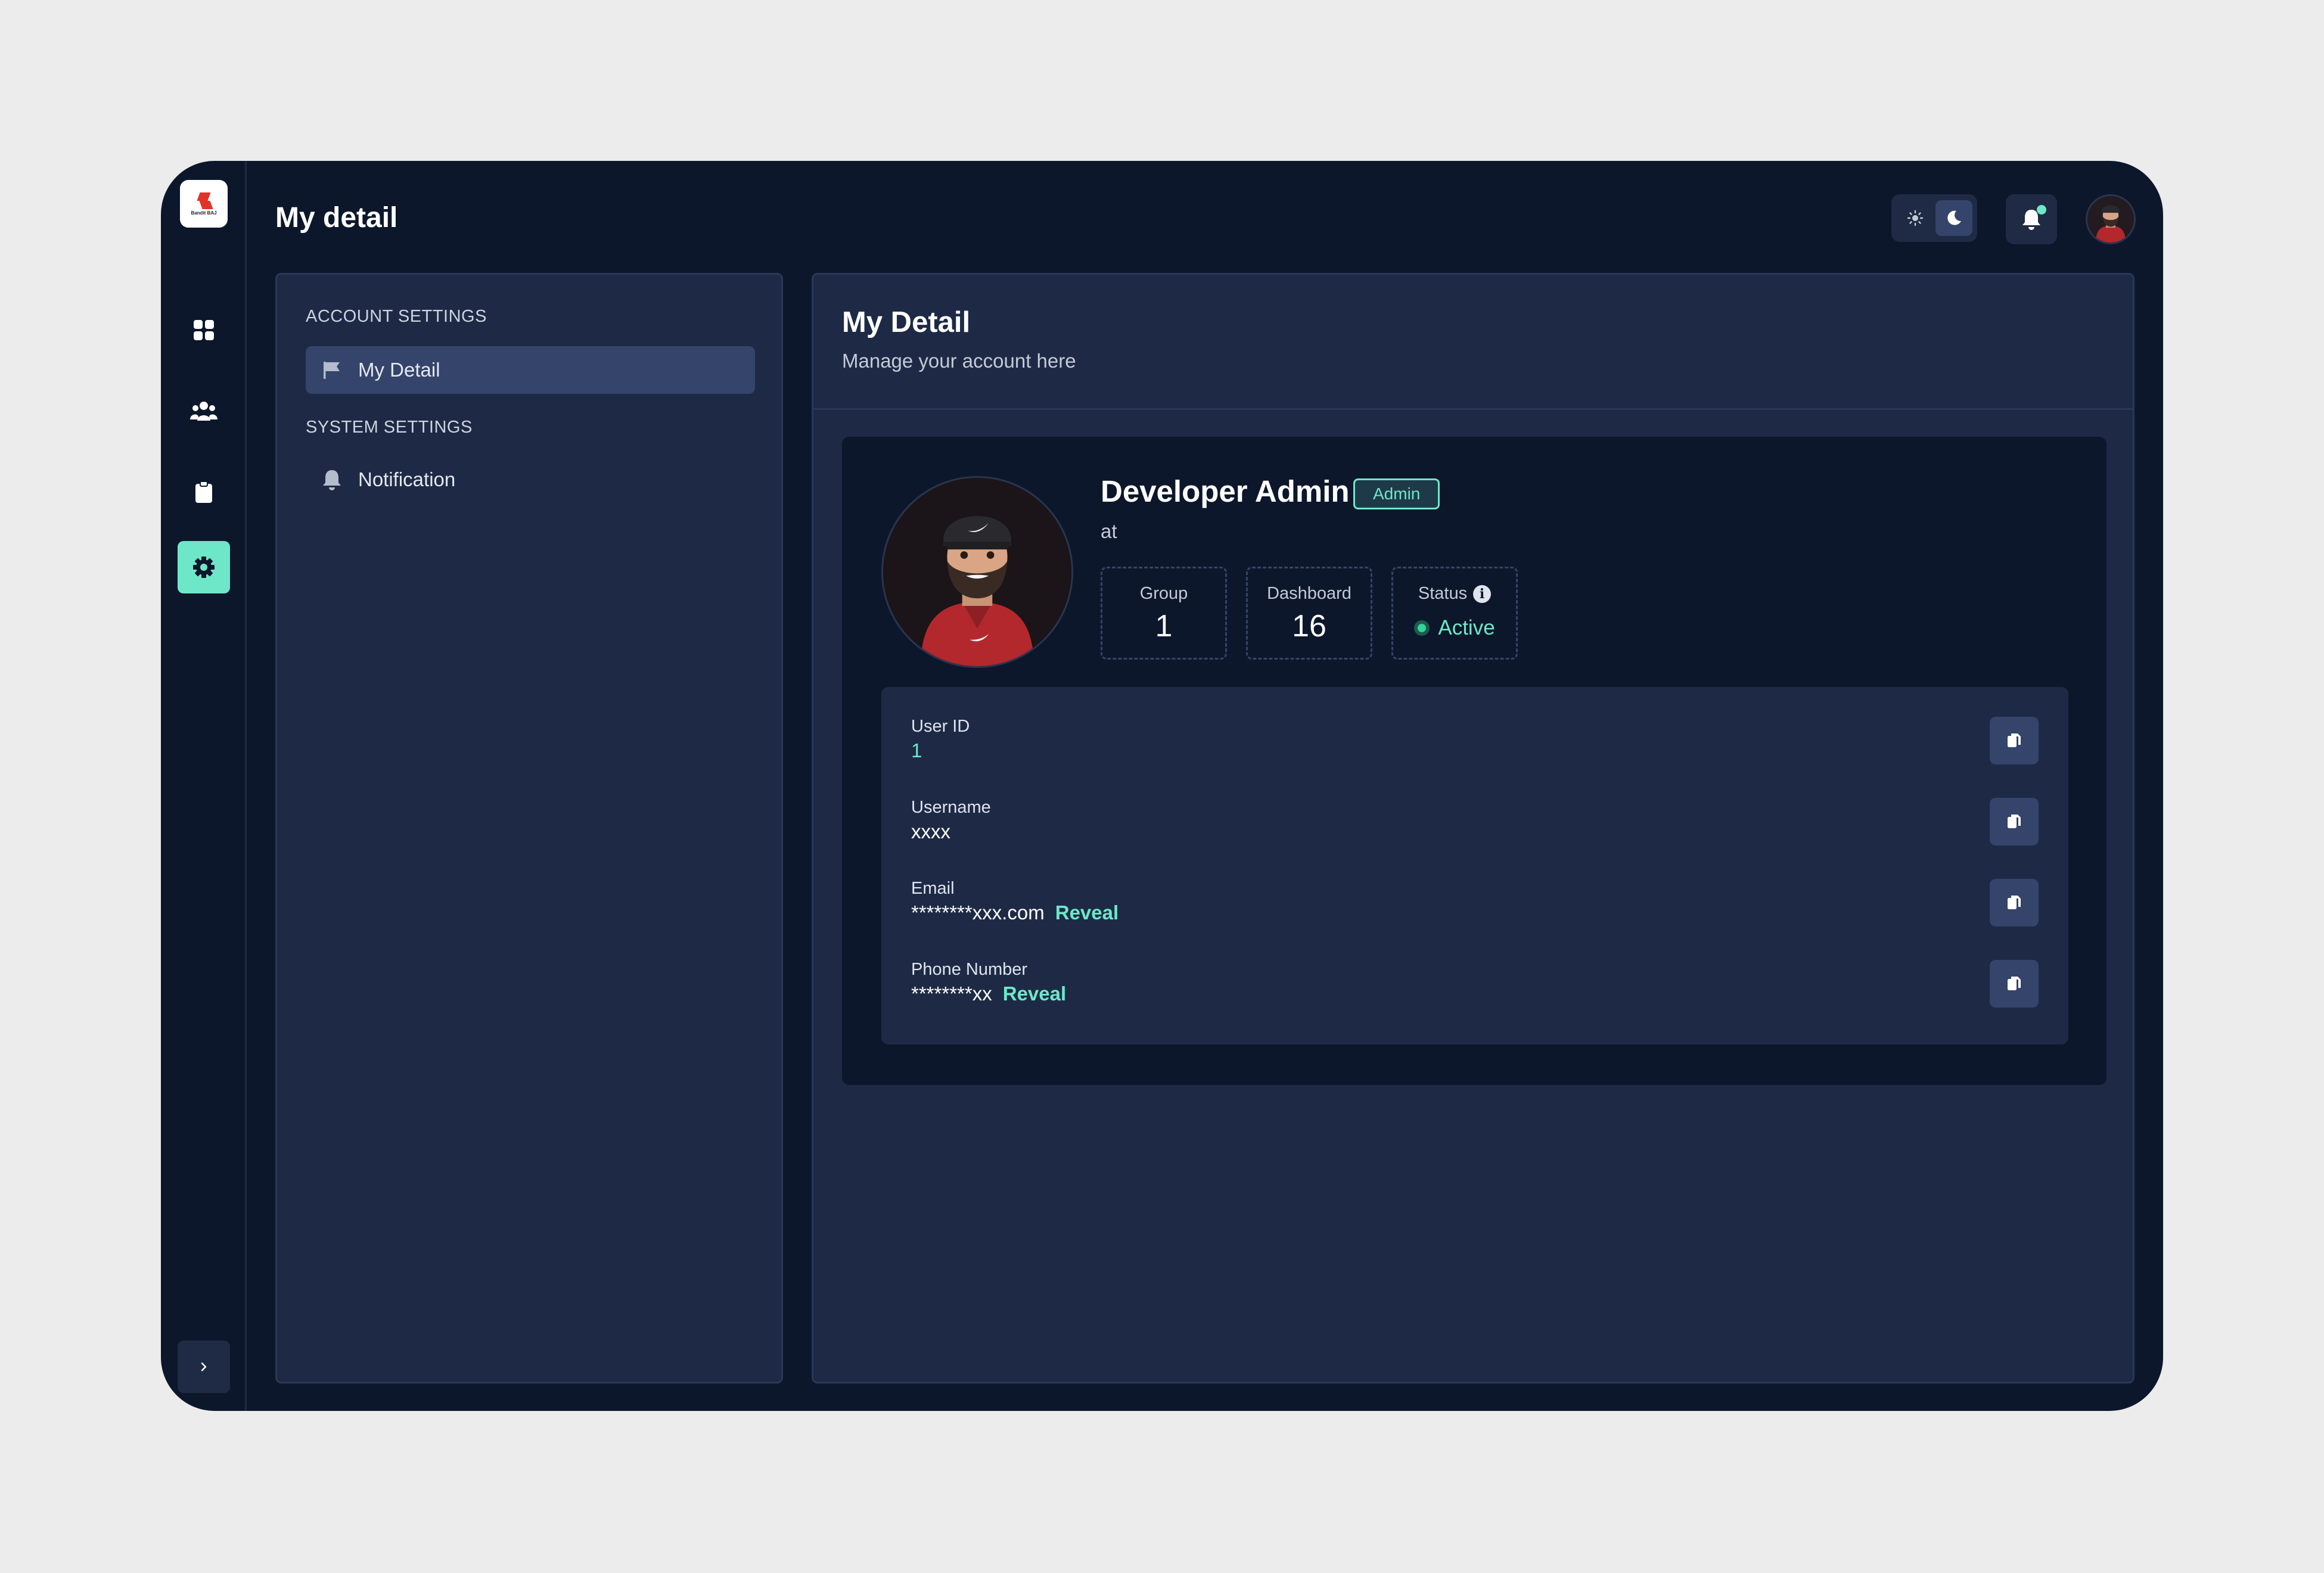 This screenshot has width=2324, height=1573. I want to click on copy-user-id-button, so click(2015, 740).